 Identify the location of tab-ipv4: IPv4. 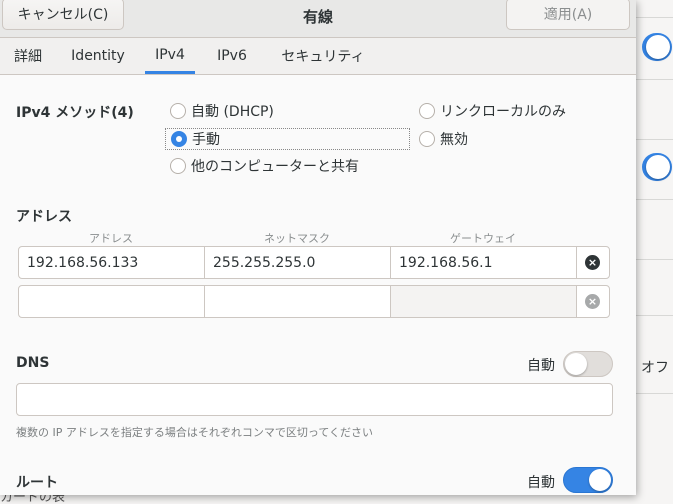
(170, 56).